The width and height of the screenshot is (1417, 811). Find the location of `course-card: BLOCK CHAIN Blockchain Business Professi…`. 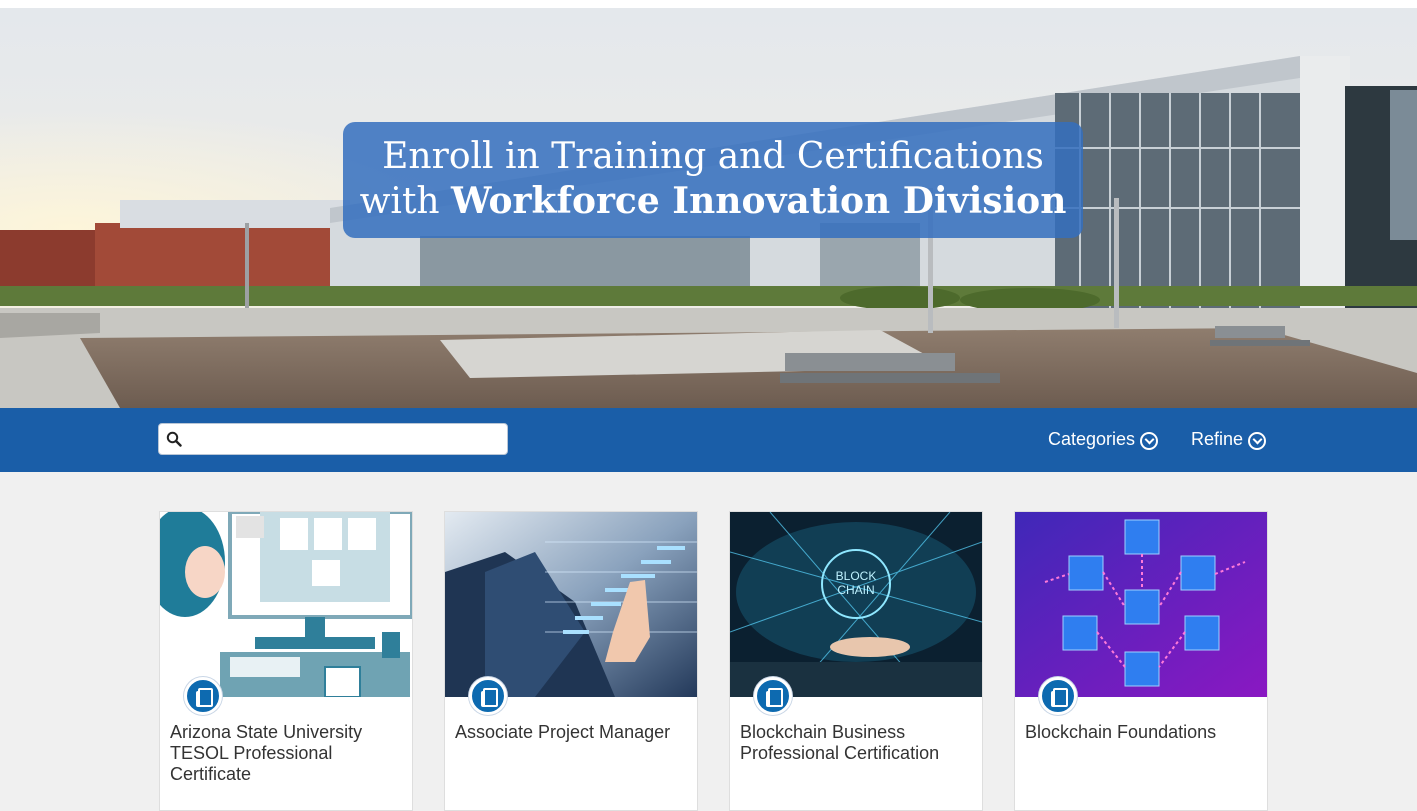

course-card: BLOCK CHAIN Blockchain Business Professi… is located at coordinates (856, 661).